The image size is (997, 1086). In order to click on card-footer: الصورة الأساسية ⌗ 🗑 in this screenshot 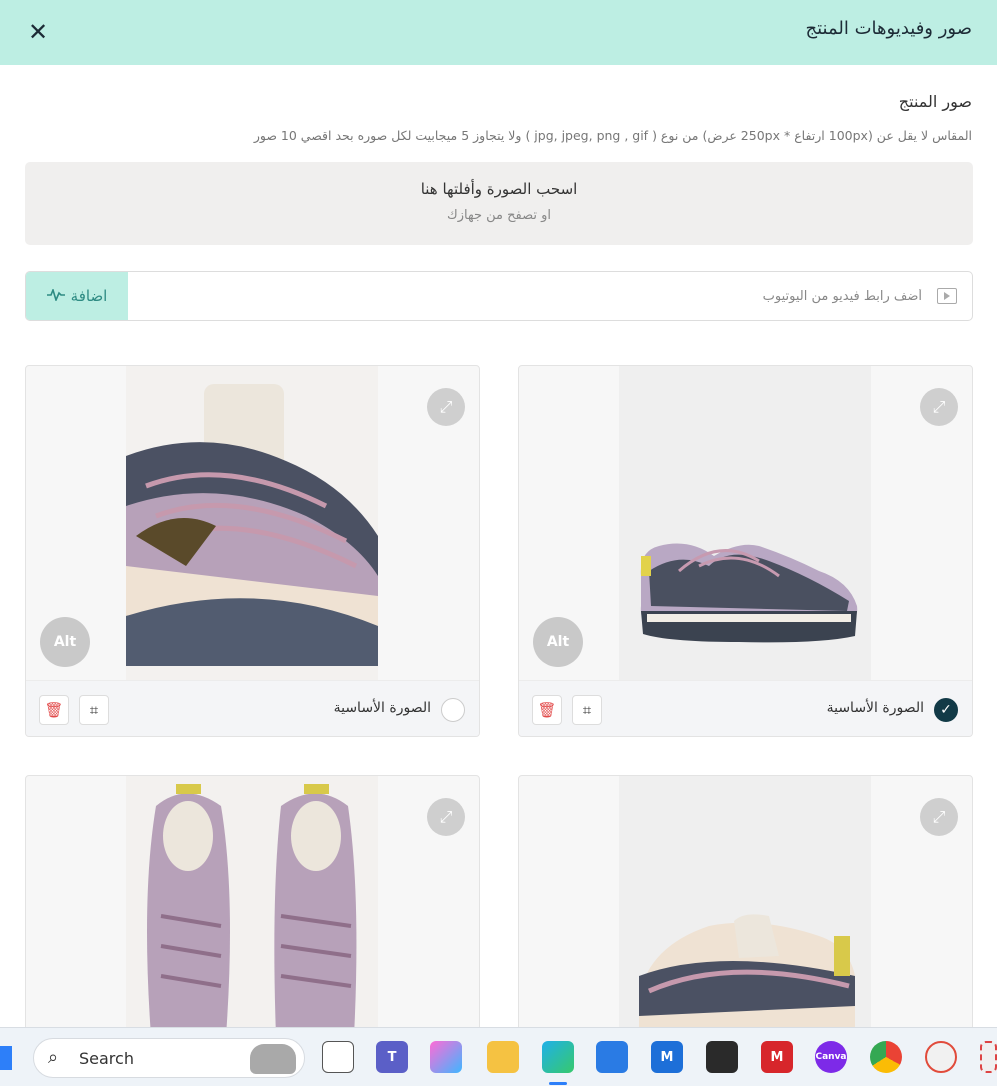, I will do `click(252, 708)`.